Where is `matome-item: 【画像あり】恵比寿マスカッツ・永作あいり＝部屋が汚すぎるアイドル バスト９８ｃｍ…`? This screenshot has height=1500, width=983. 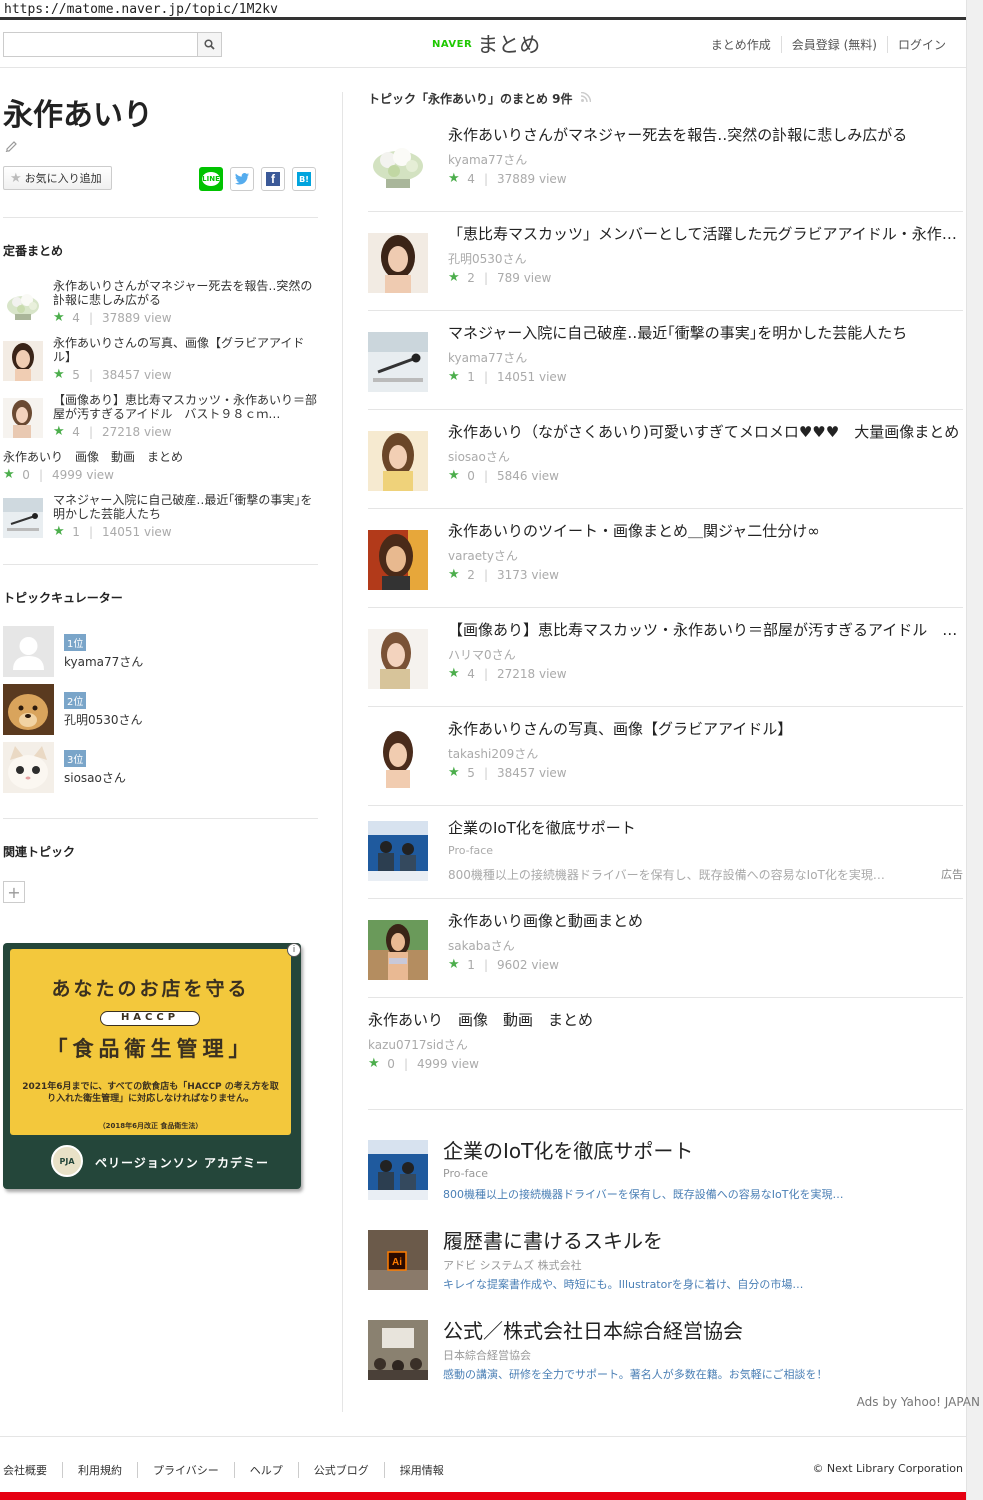
matome-item: 【画像あり】恵比寿マスカッツ・永作あいり＝部屋が汚すぎるアイドル バスト９８ｃｍ… is located at coordinates (665, 657).